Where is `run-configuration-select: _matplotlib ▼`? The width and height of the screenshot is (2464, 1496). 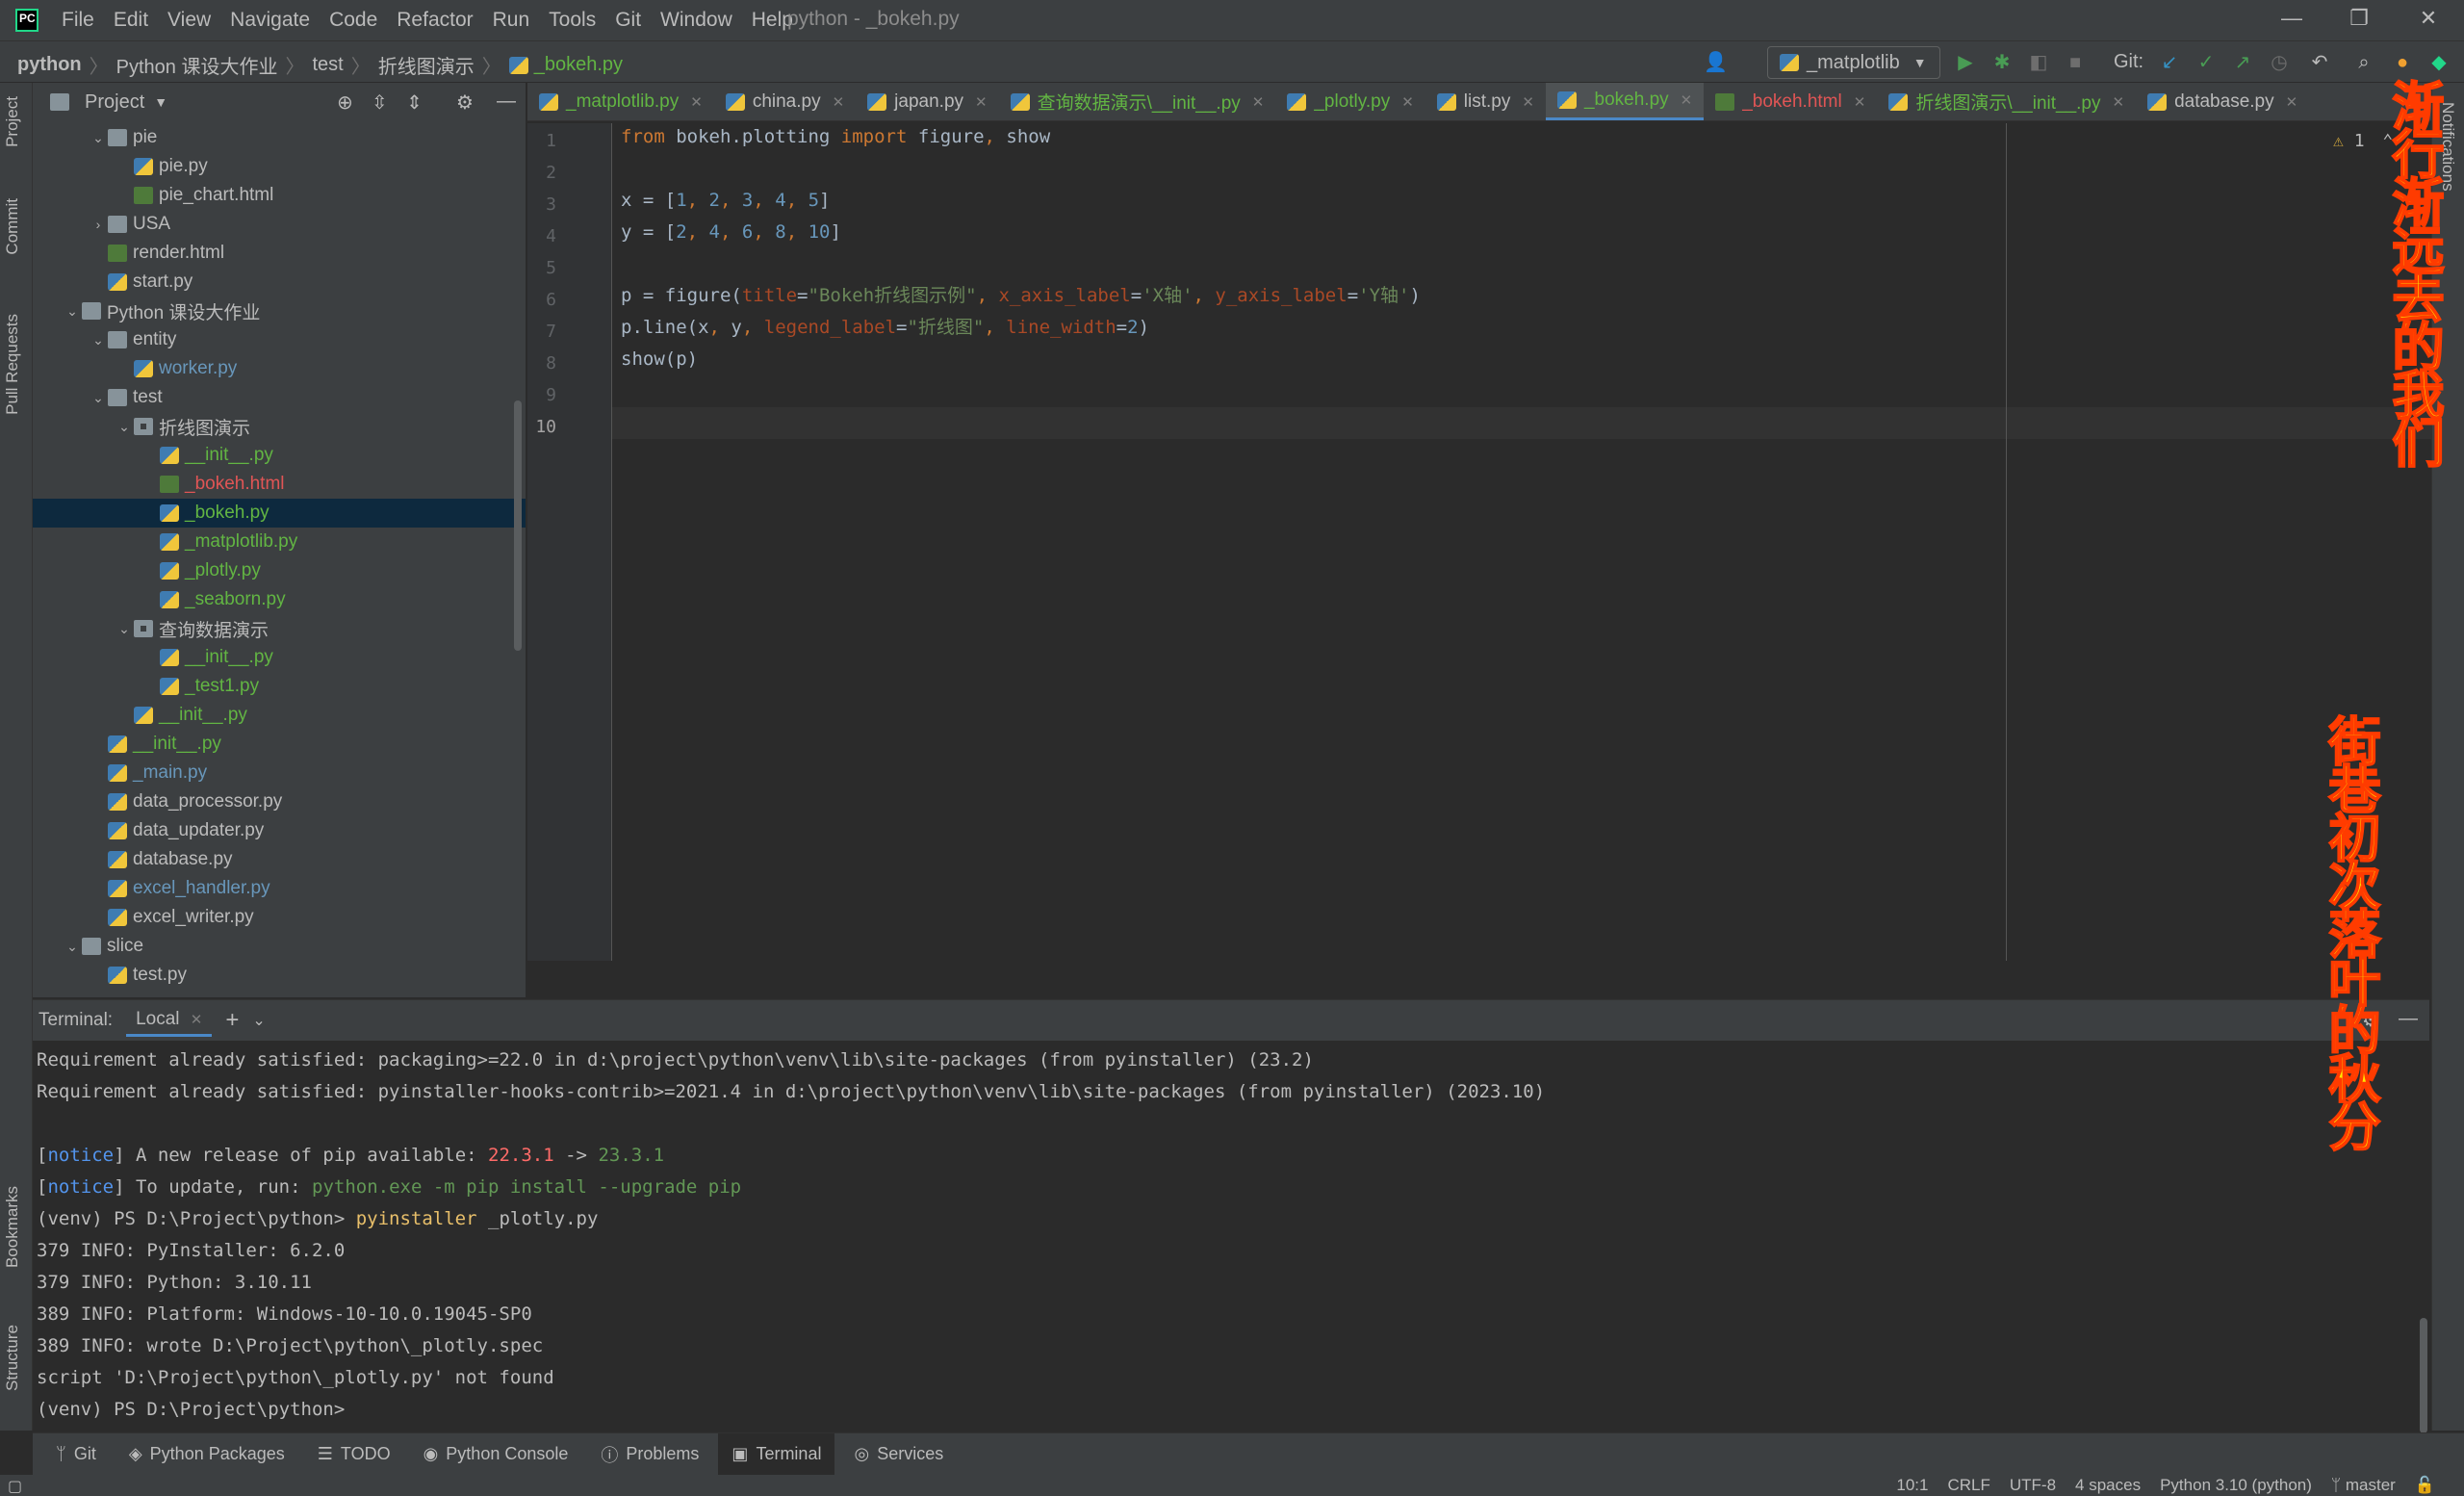
run-configuration-select: _matplotlib ▼ is located at coordinates (1853, 62).